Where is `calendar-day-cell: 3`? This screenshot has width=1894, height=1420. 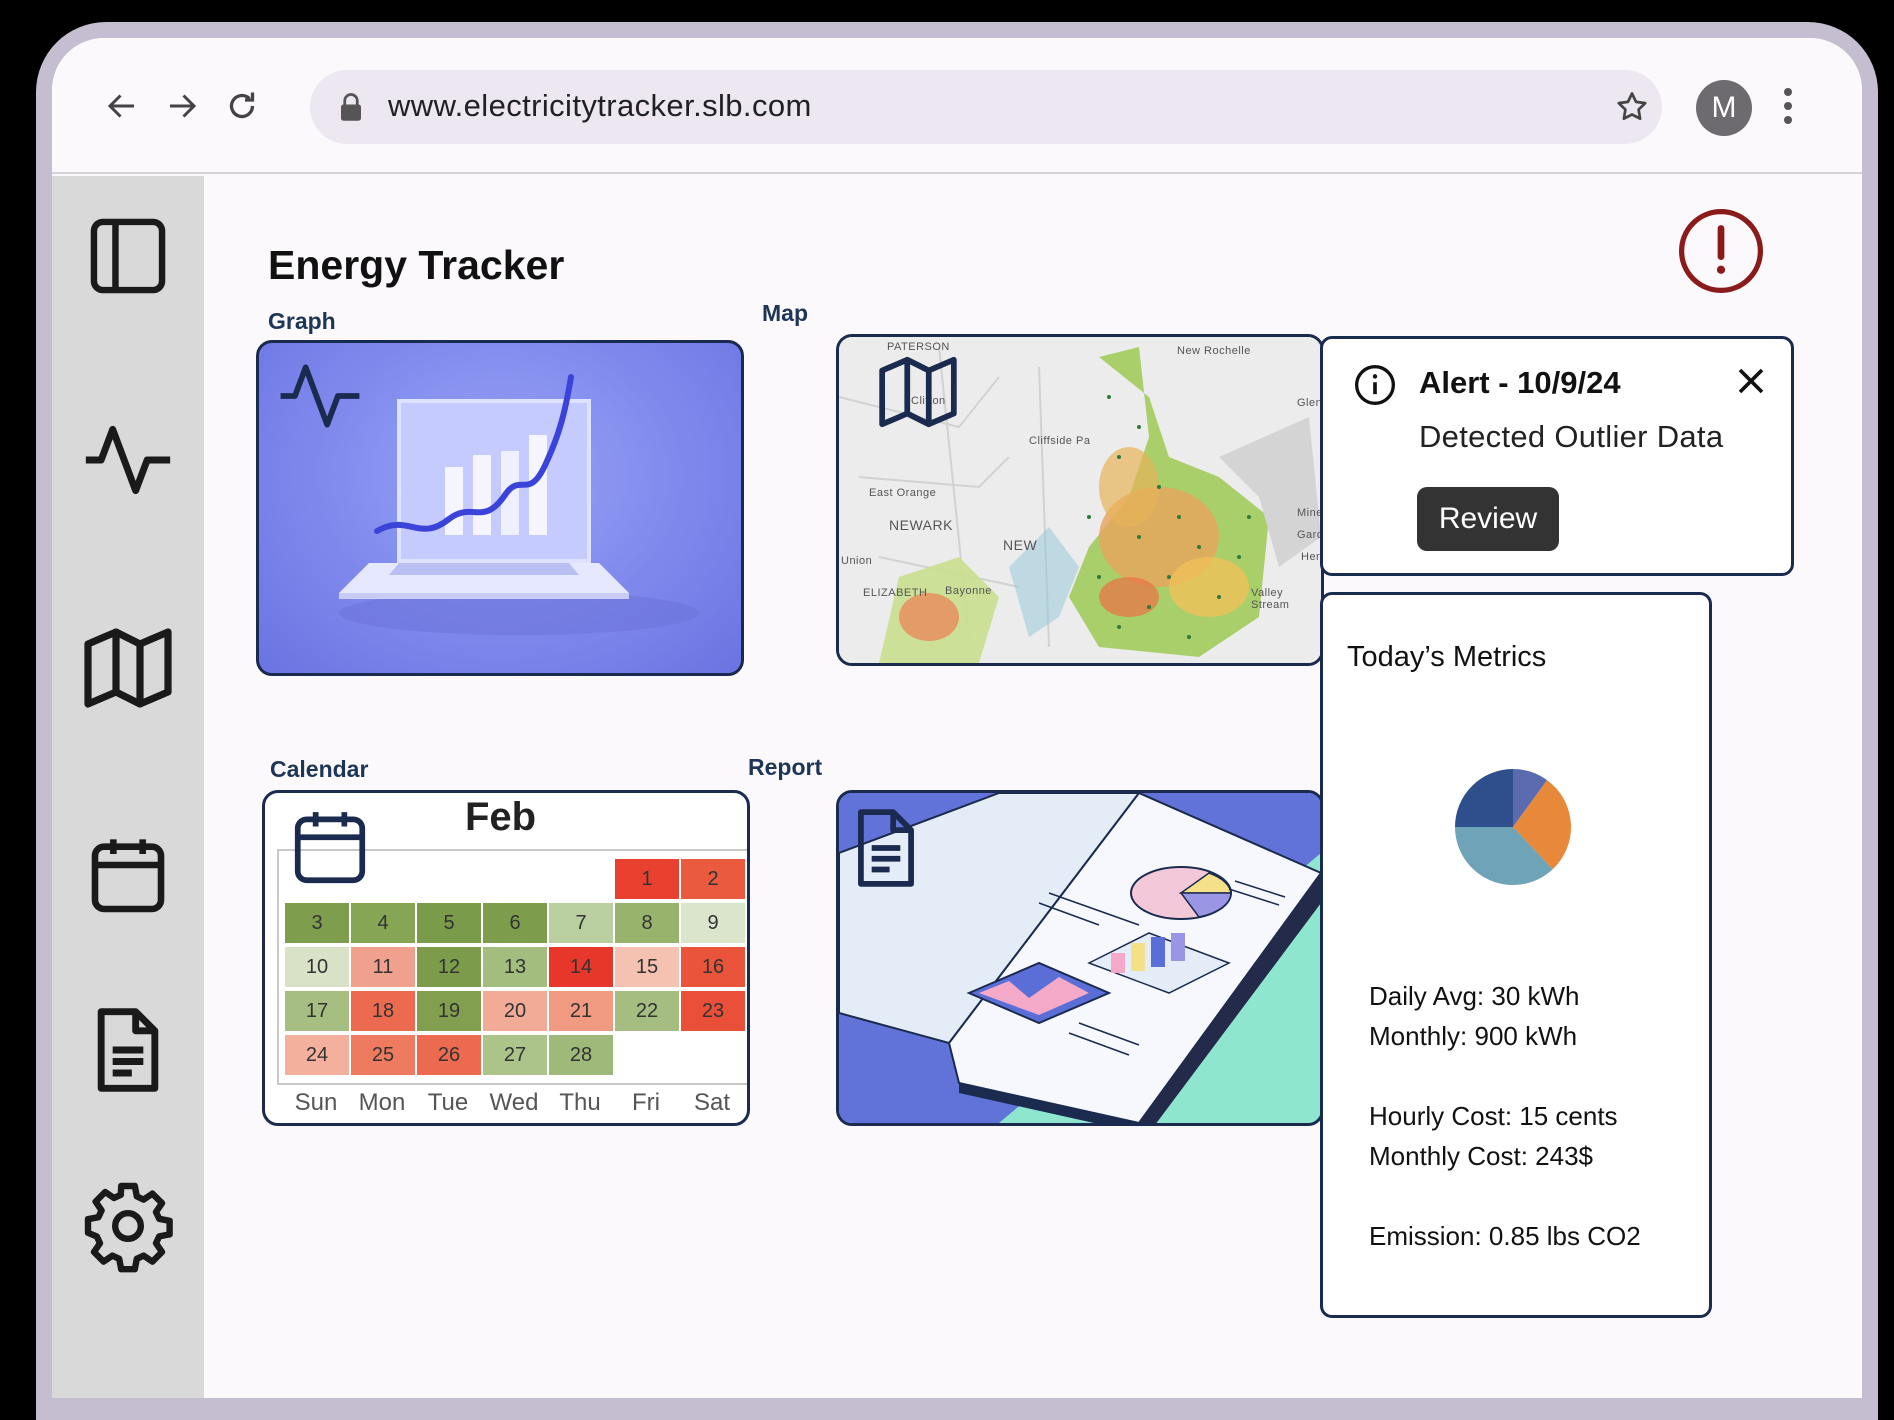 calendar-day-cell: 3 is located at coordinates (317, 923).